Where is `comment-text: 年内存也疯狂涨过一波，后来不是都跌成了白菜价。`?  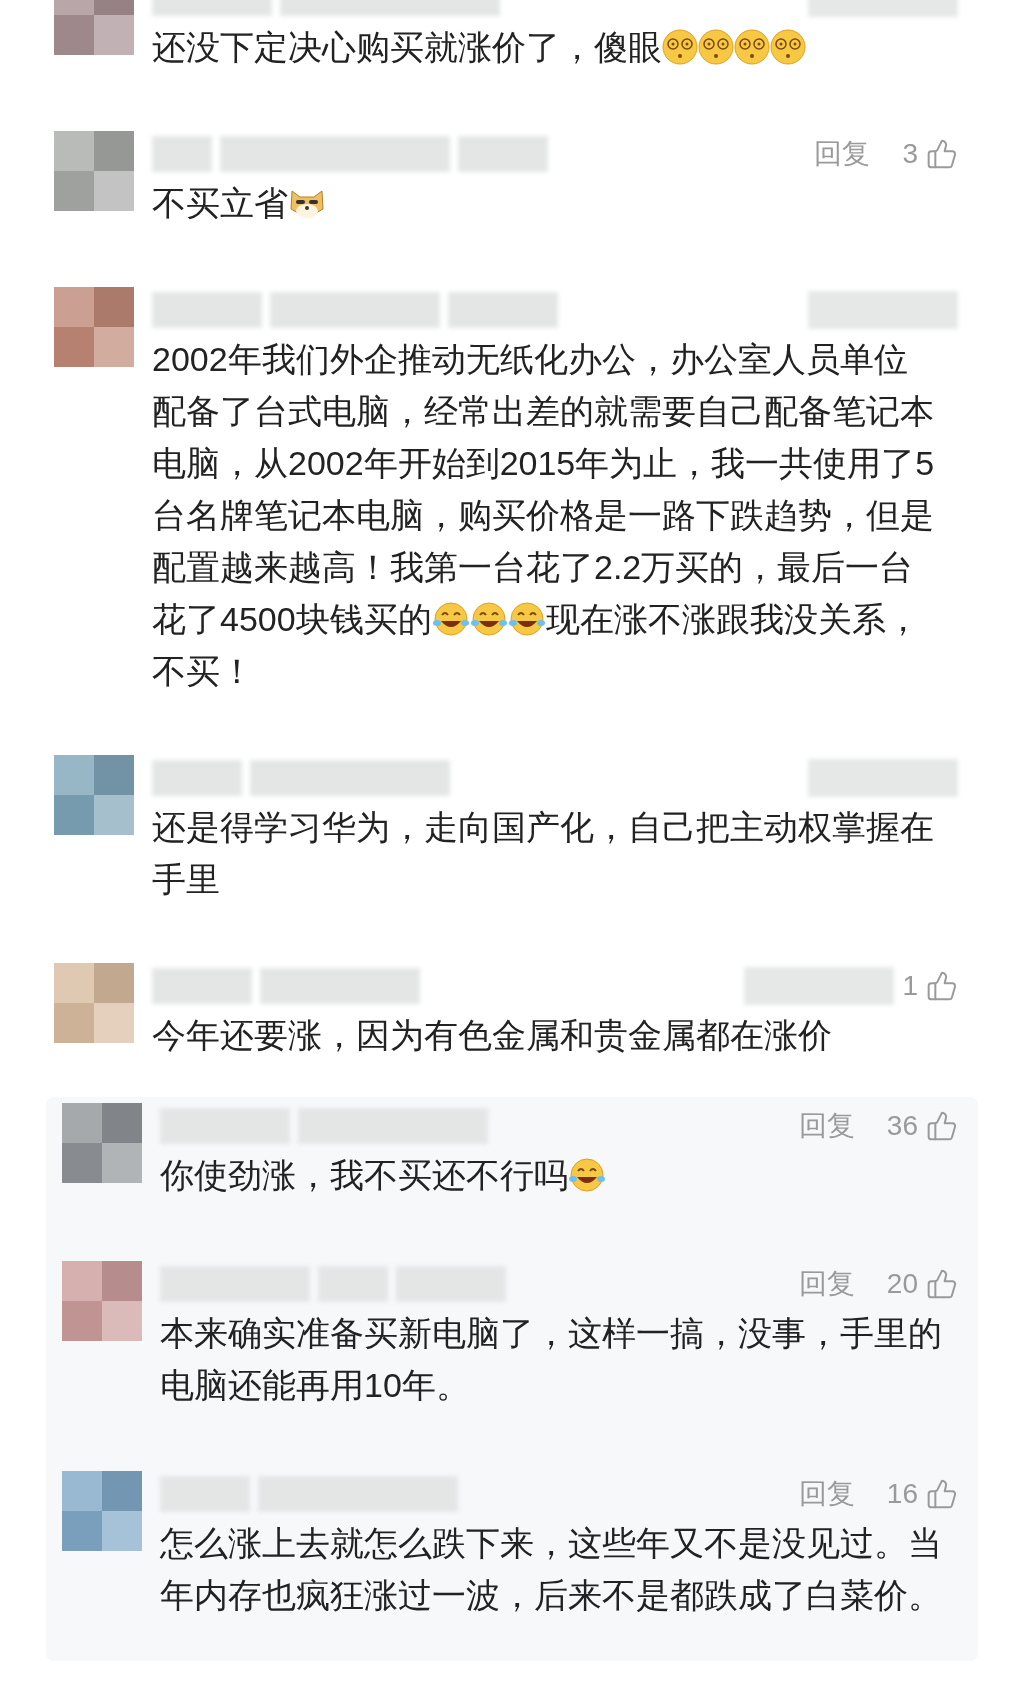
comment-text: 年内存也疯狂涨过一波，后来不是都跌成了白菜价。 is located at coordinates (551, 1595).